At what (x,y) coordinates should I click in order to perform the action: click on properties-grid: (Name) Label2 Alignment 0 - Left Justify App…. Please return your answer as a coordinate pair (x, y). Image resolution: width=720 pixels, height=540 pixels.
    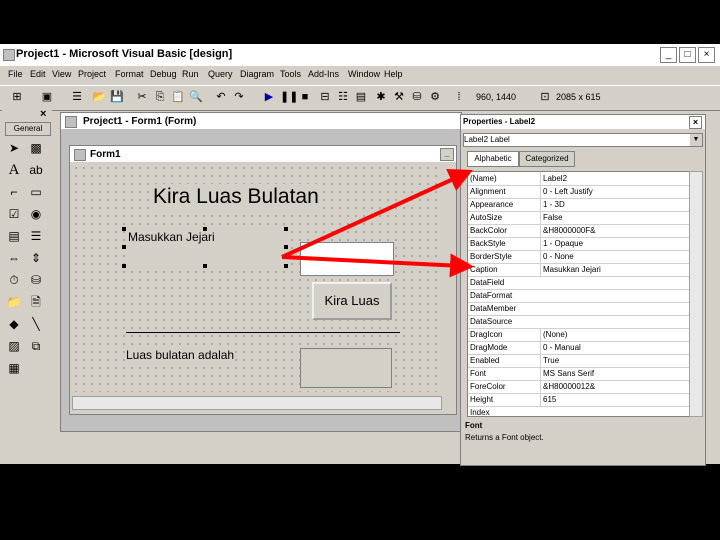
    Looking at the image, I should click on (579, 294).